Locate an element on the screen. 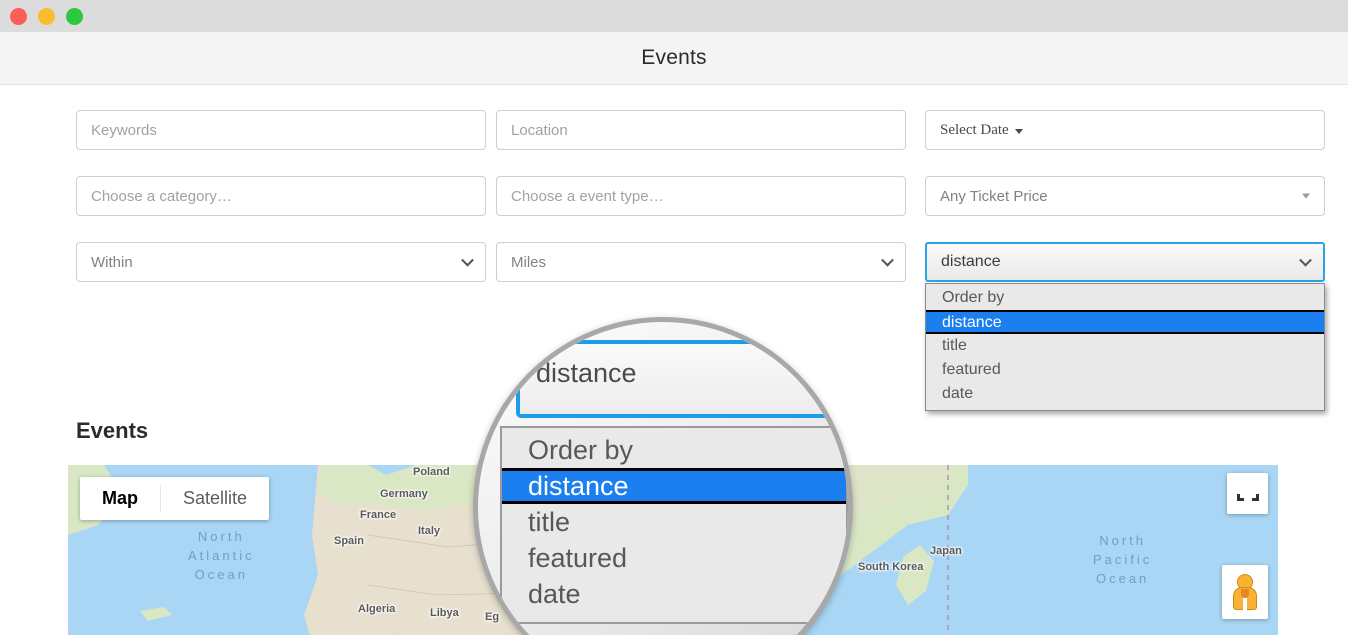 This screenshot has width=1348, height=635. minimize-window-button is located at coordinates (46, 16).